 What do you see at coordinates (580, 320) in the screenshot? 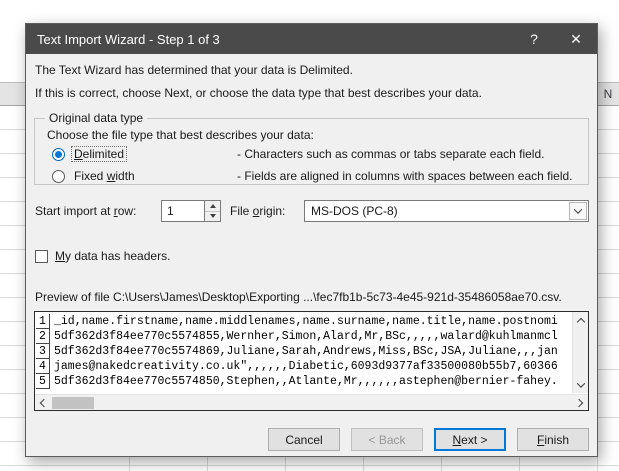
I see `scroll-up-icon` at bounding box center [580, 320].